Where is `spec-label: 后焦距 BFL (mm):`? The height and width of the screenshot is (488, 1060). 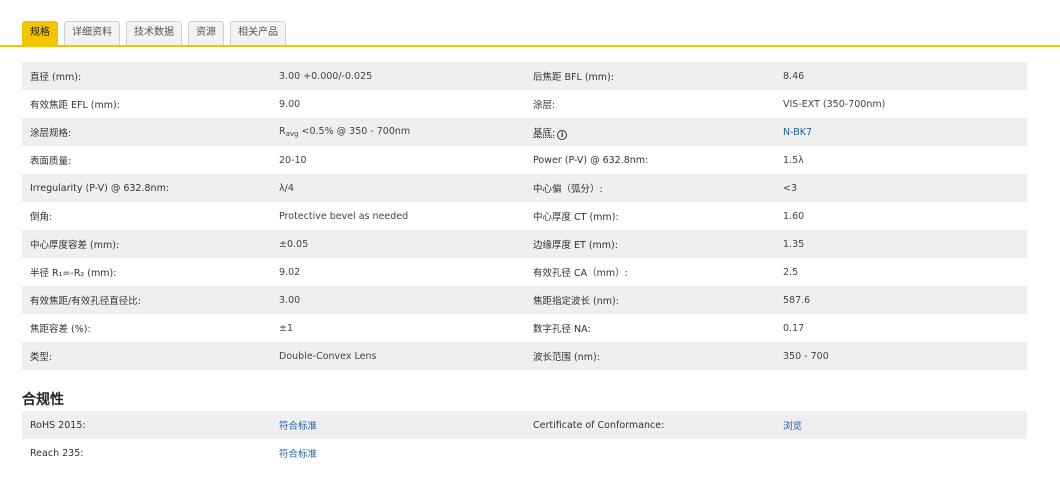
spec-label: 后焦距 BFL (mm): is located at coordinates (573, 77).